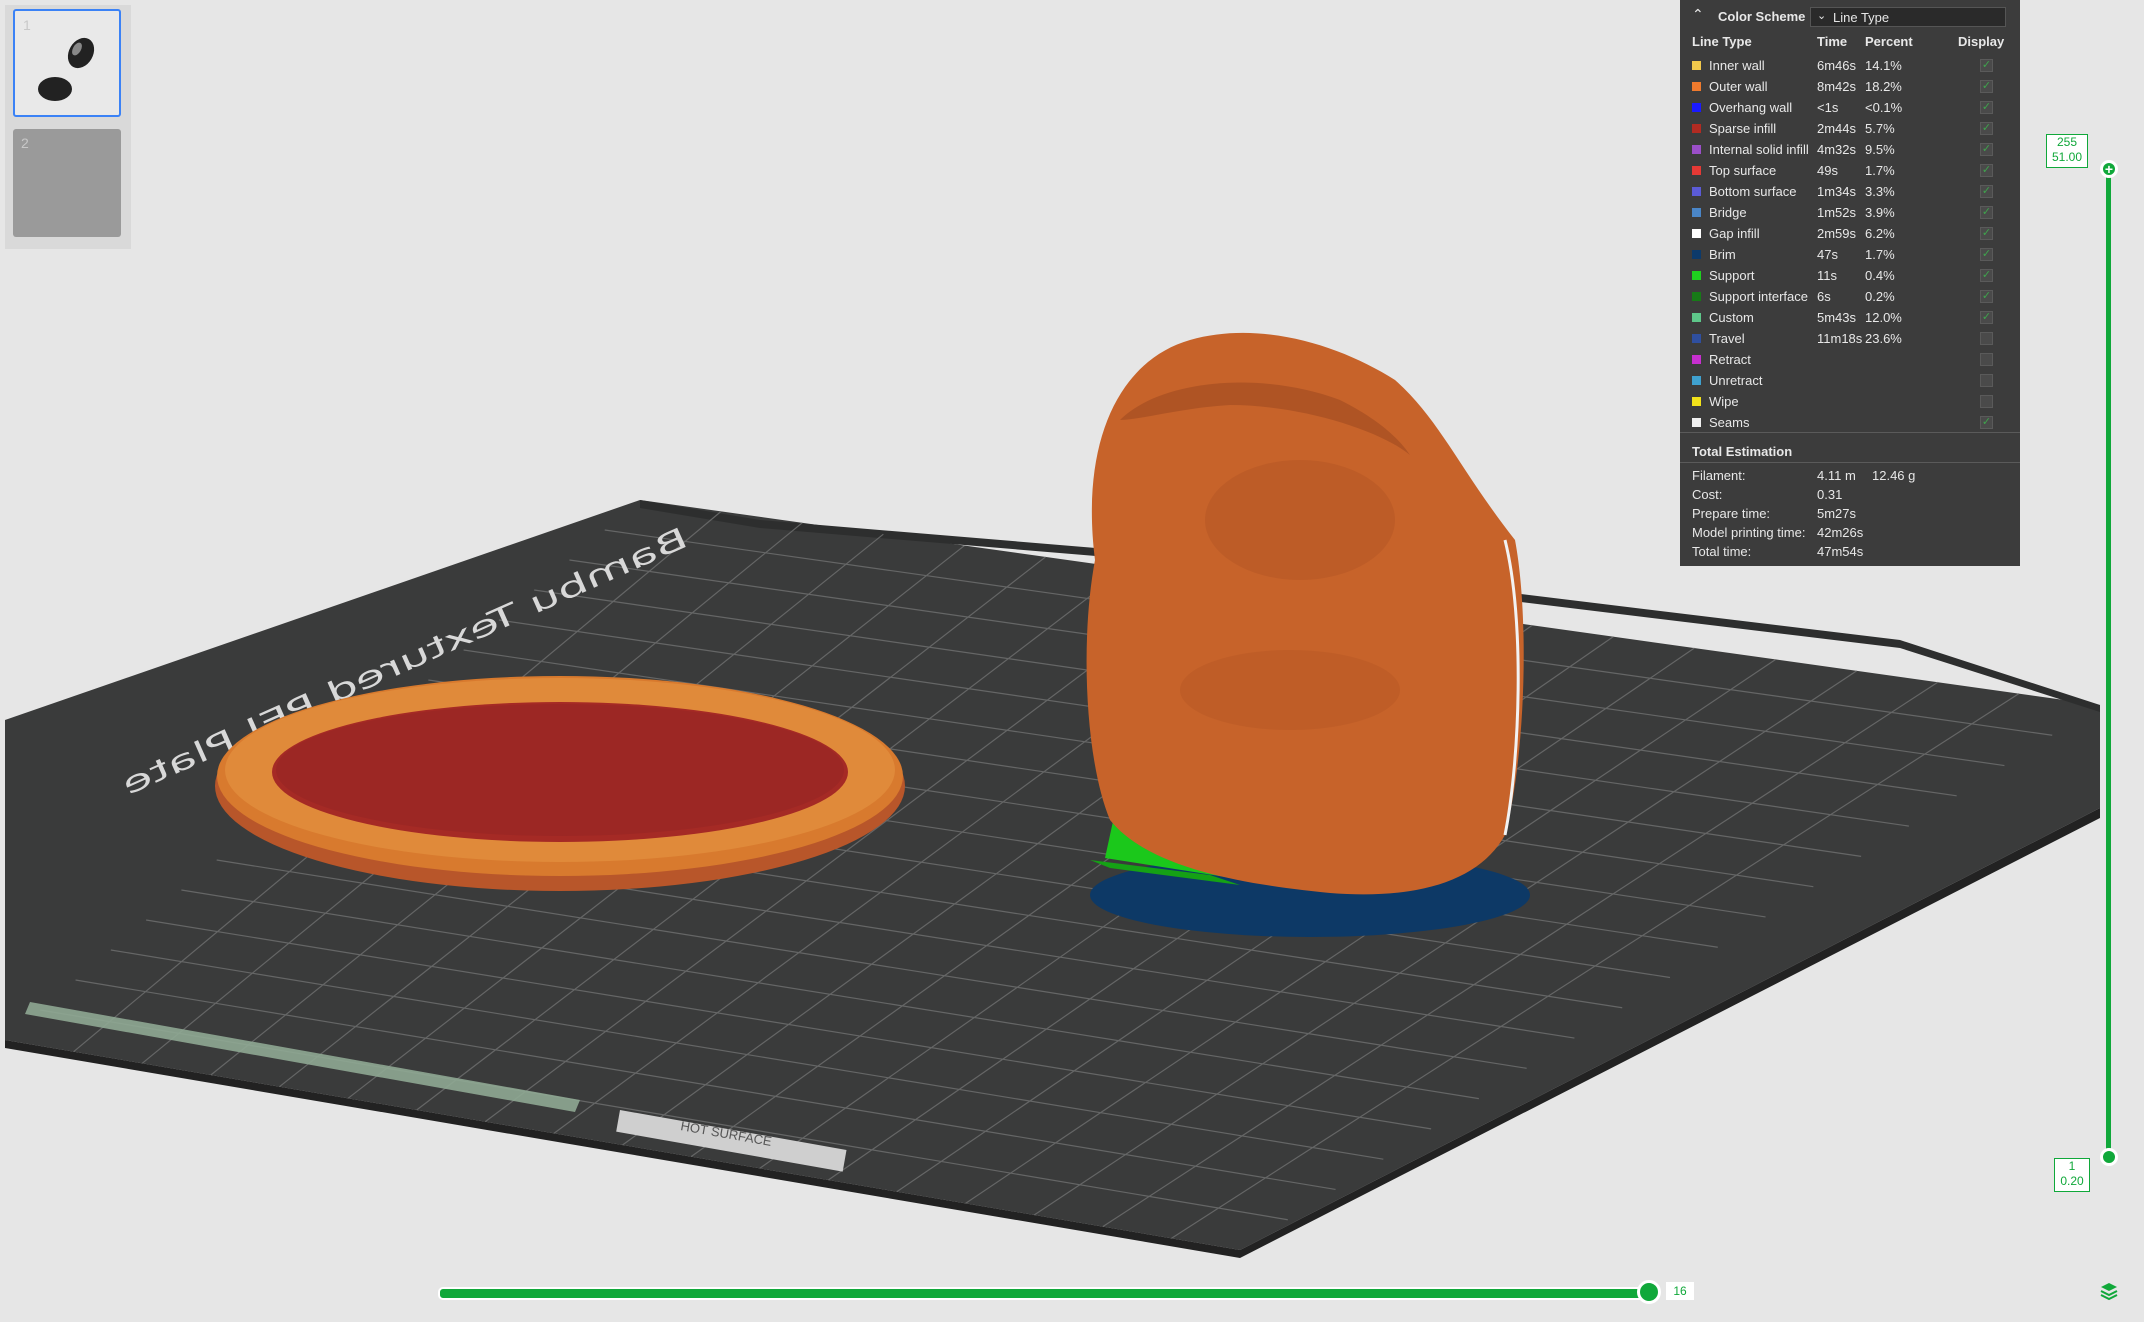 The width and height of the screenshot is (2144, 1322). I want to click on legend-row: Retract, so click(1850, 359).